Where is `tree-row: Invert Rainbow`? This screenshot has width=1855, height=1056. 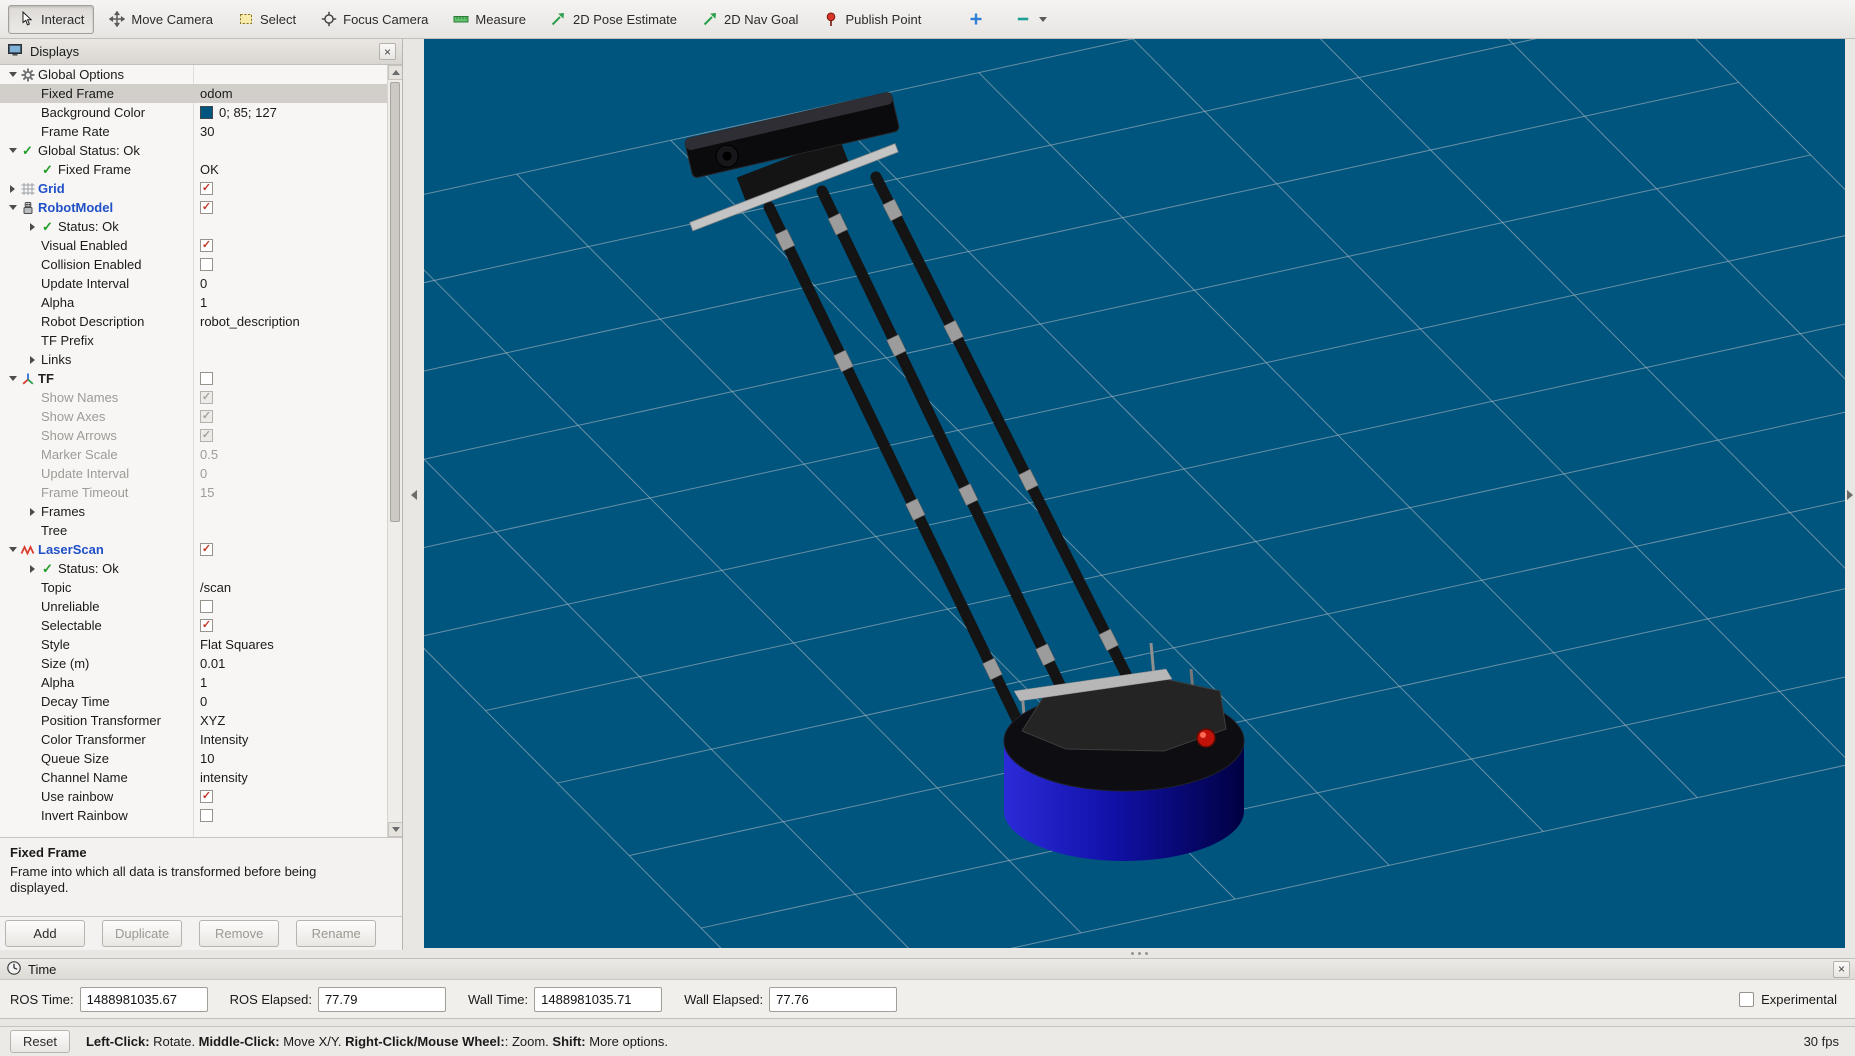 tree-row: Invert Rainbow is located at coordinates (193, 815).